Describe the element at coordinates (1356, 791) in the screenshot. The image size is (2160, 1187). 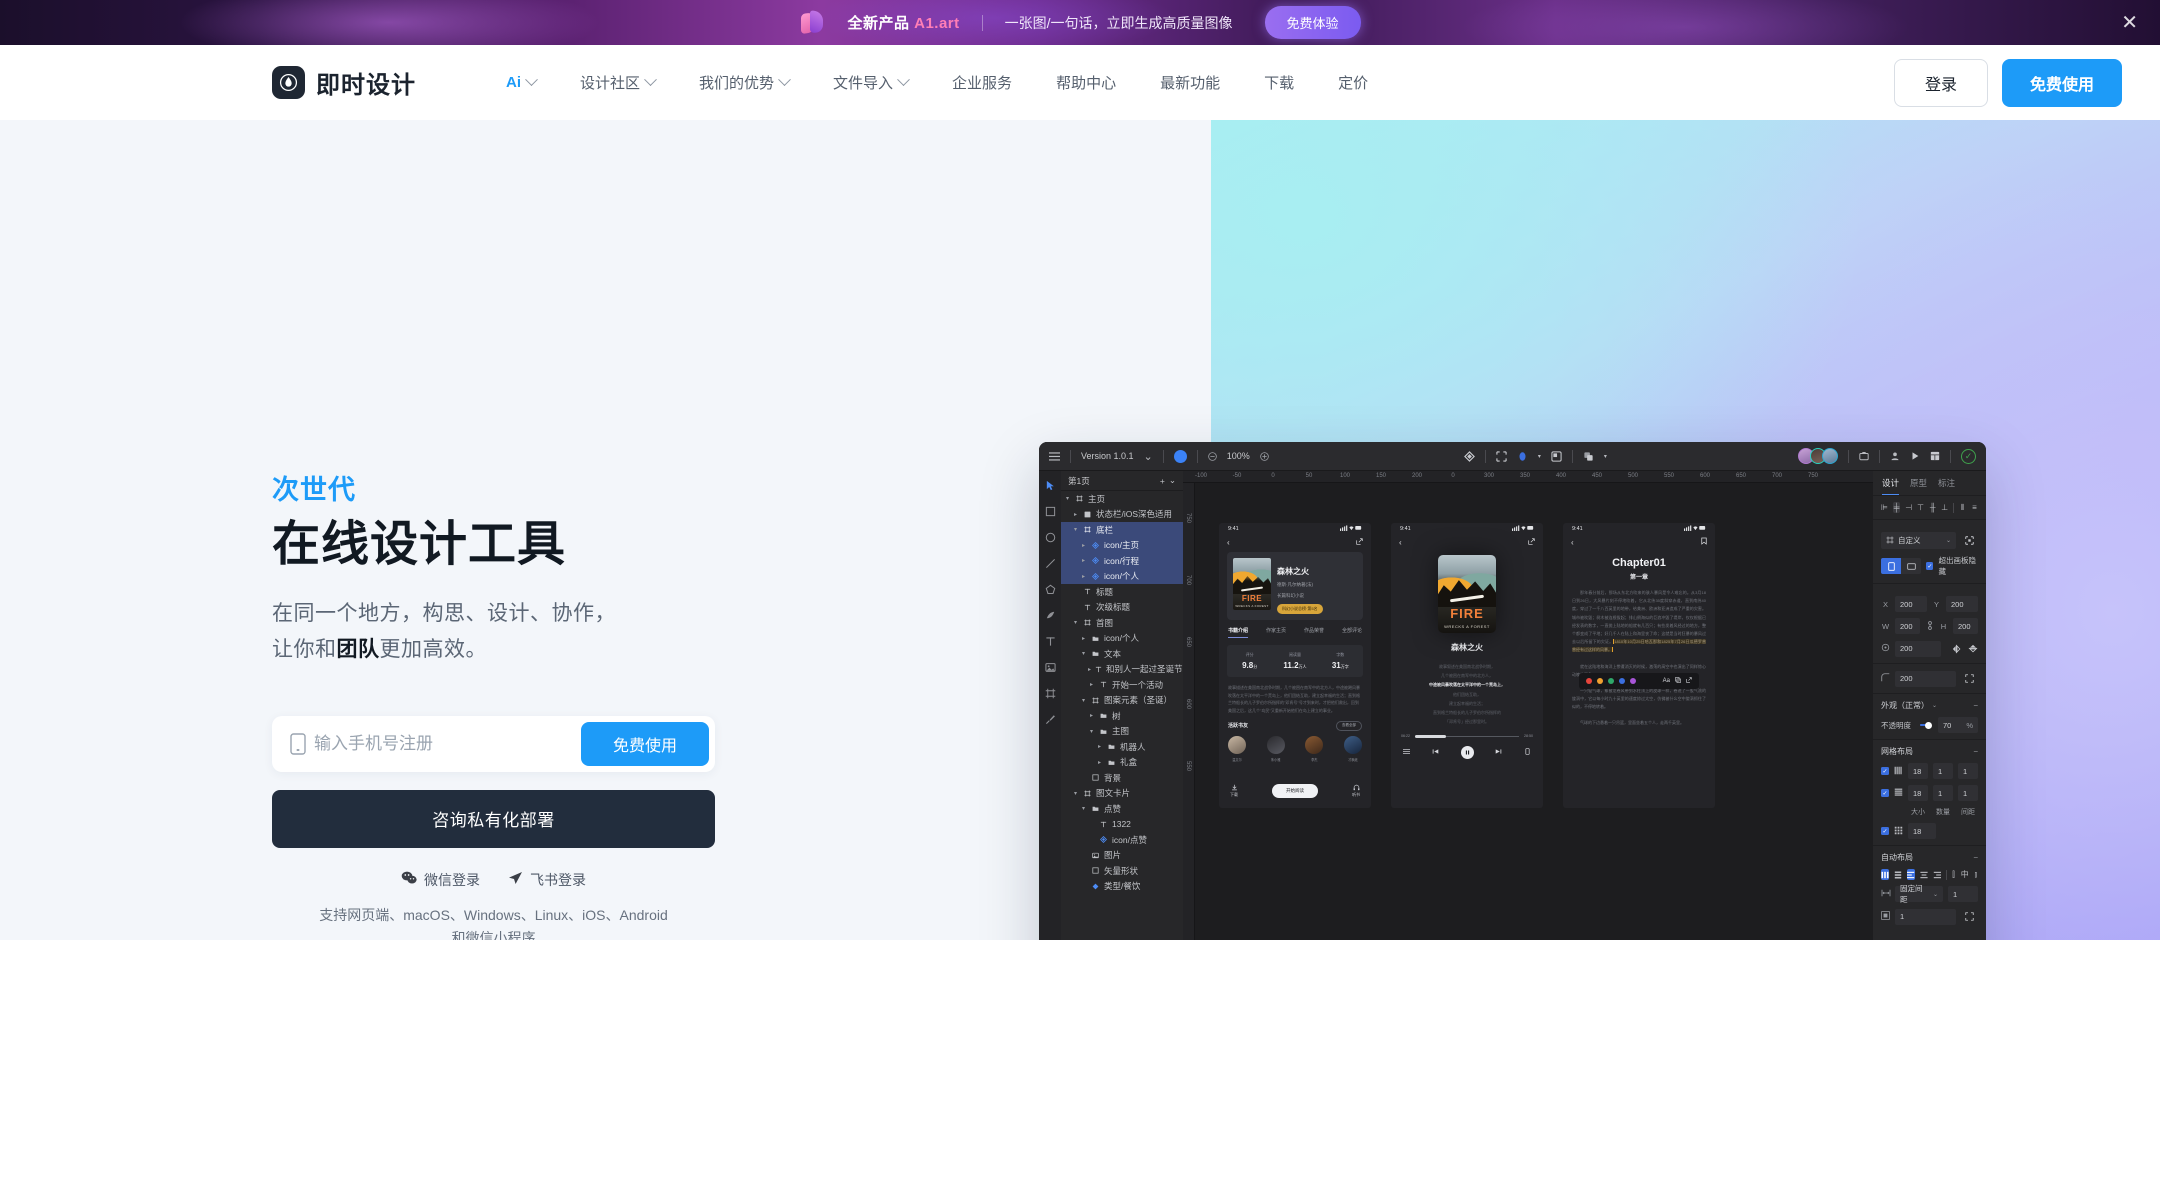
I see `listen-action: 听书` at that location.